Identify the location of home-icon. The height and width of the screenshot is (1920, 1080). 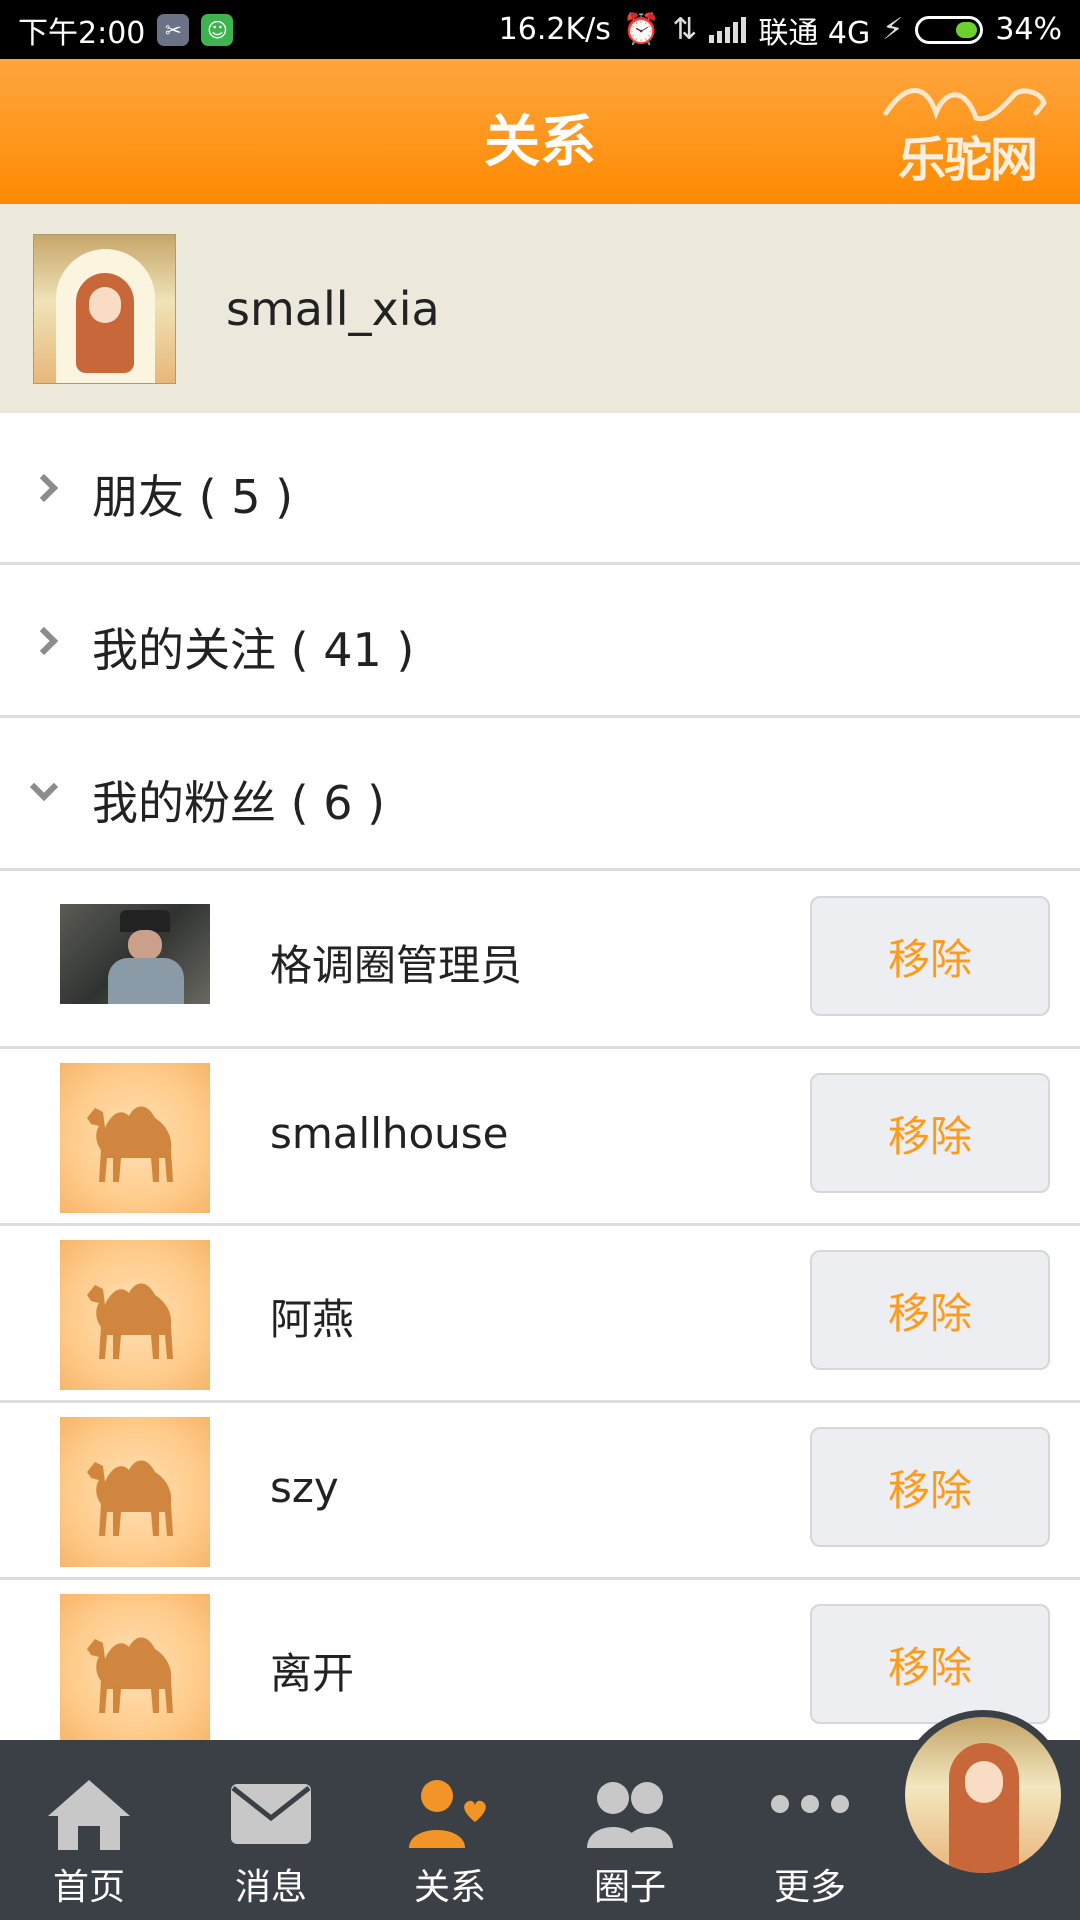
(89, 1814).